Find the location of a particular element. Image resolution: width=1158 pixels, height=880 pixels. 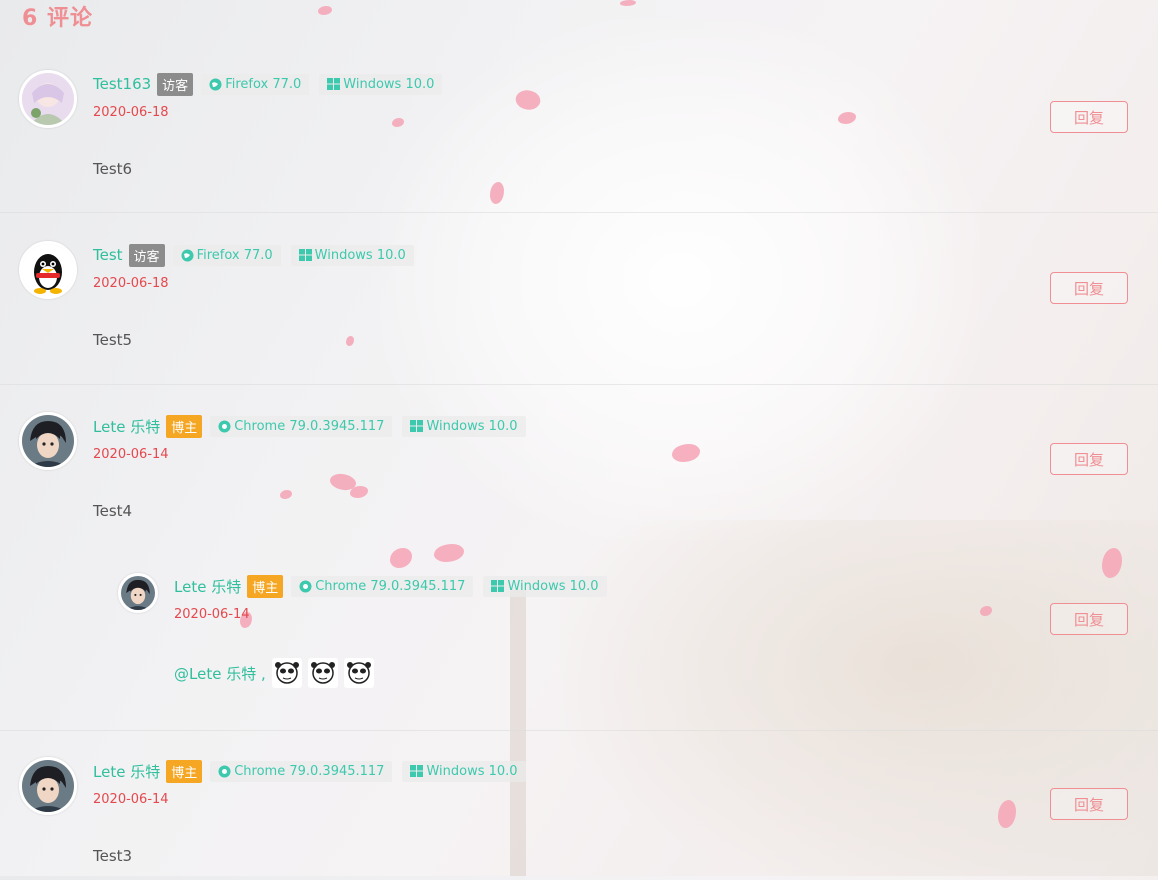

mention-link: @Lete 乐特 , is located at coordinates (220, 673).